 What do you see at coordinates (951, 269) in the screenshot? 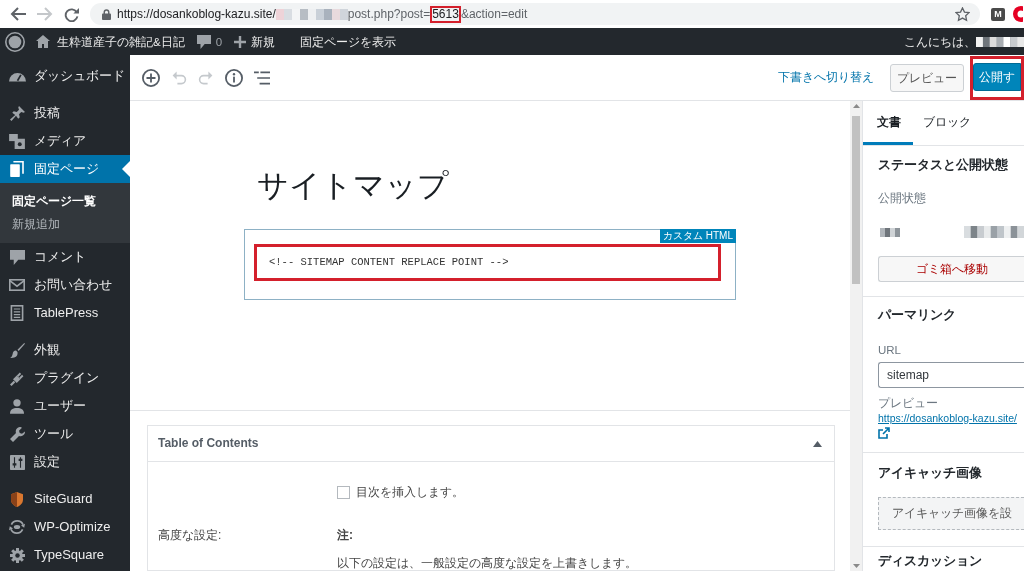
I see `move-to-trash-button: ゴミ箱へ移動` at bounding box center [951, 269].